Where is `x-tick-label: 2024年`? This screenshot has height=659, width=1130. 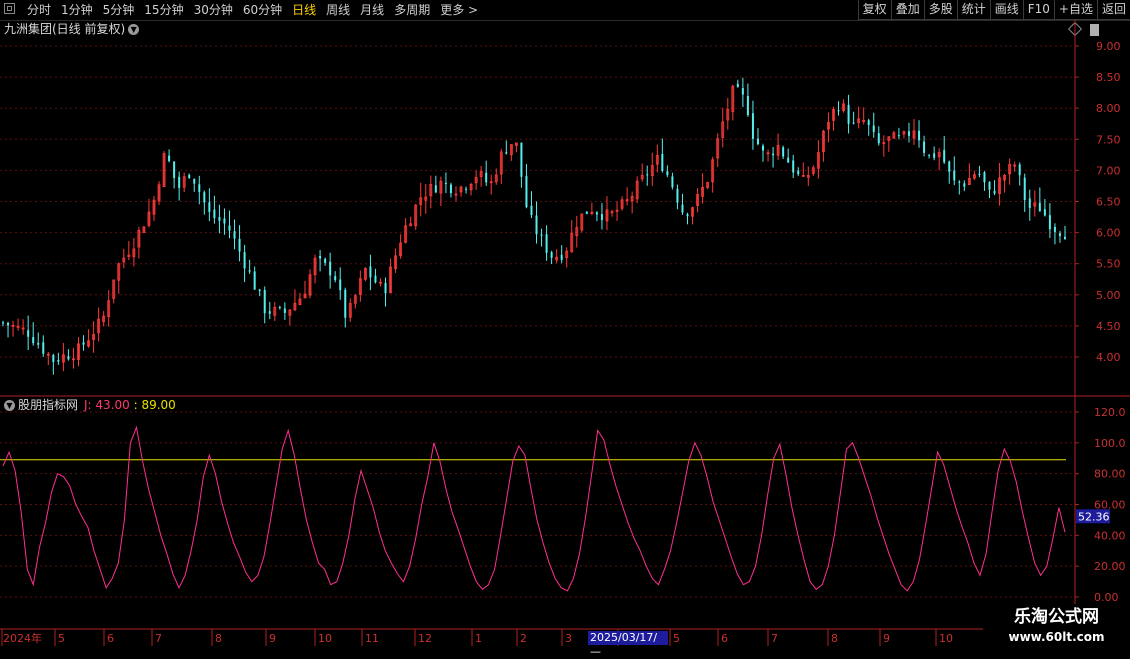 x-tick-label: 2024年 is located at coordinates (22, 638).